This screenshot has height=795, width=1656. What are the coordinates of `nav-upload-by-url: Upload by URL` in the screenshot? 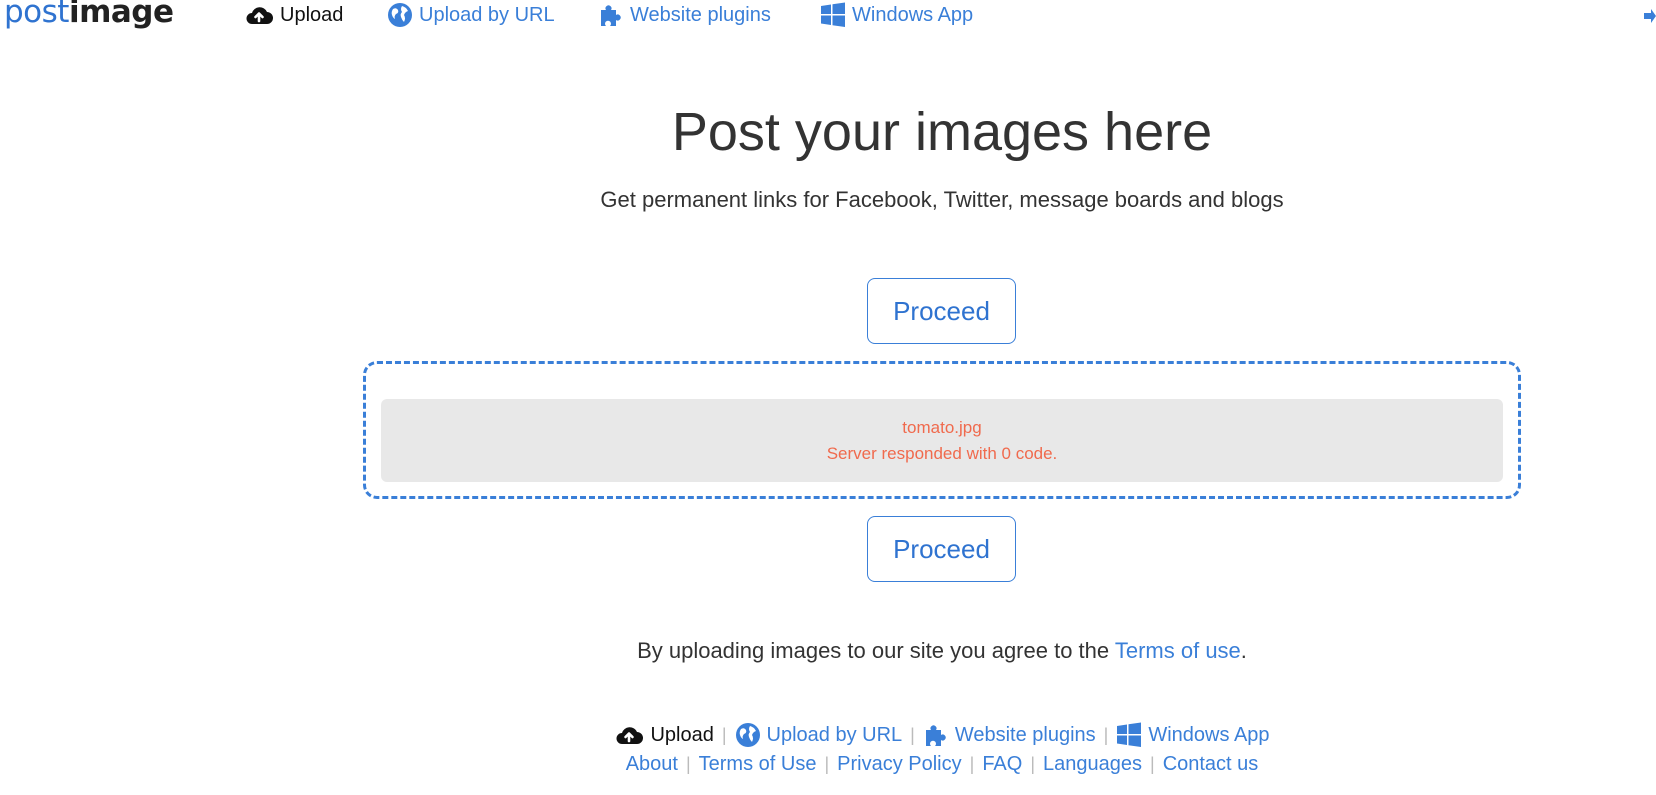 It's located at (471, 15).